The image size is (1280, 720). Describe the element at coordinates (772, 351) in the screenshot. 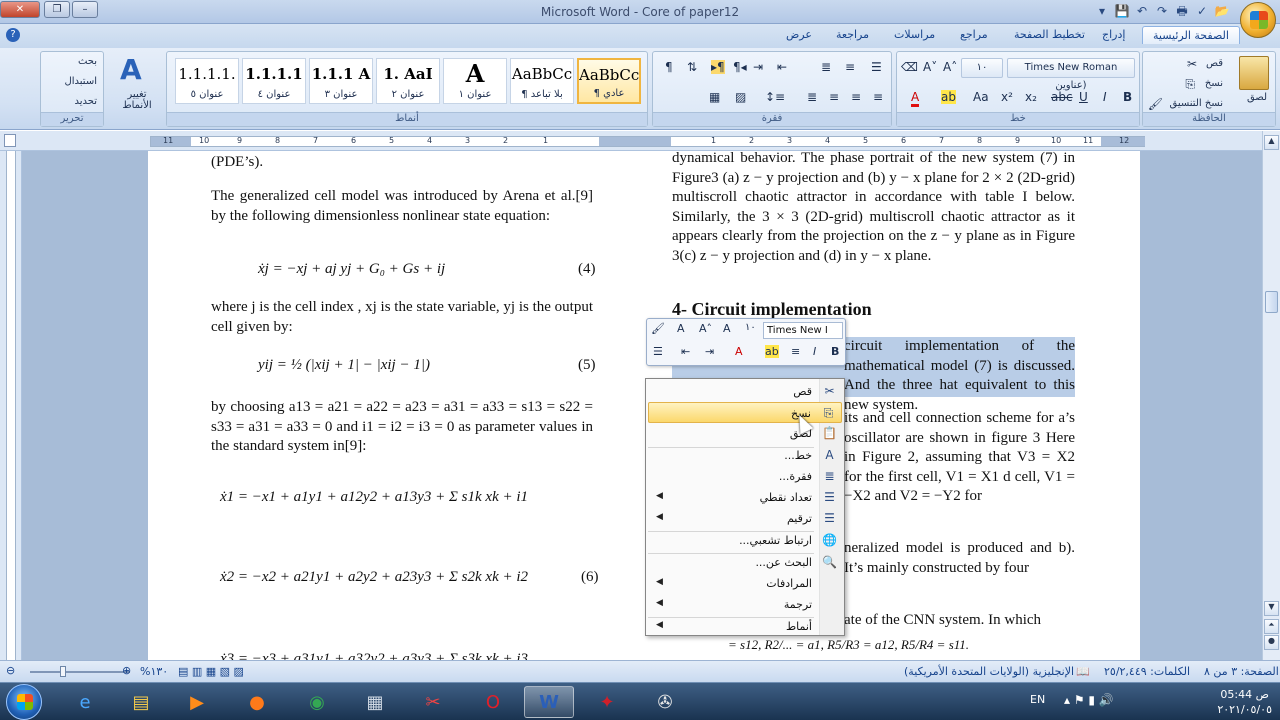

I see `highlight-icon-mini: ab` at that location.